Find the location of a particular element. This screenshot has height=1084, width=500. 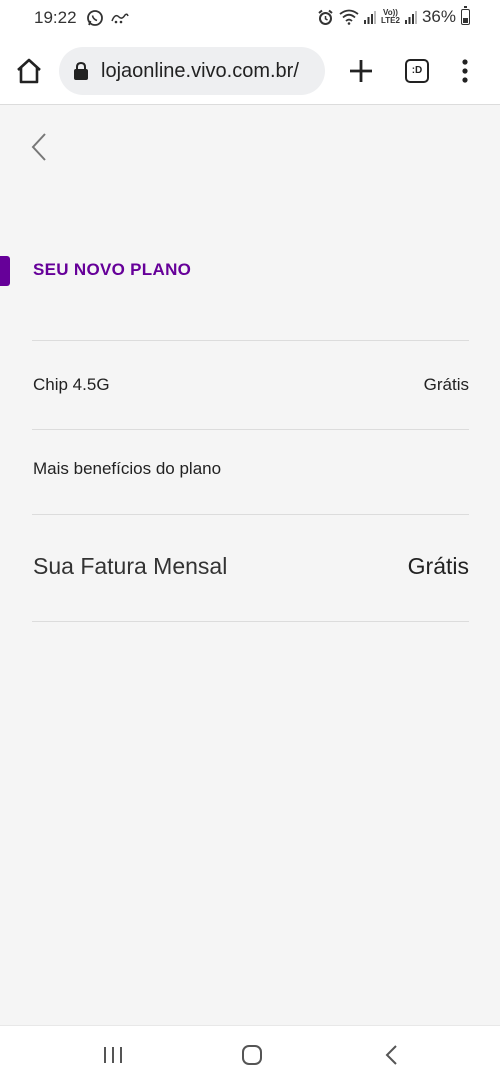

system-nav-bar is located at coordinates (250, 1054).